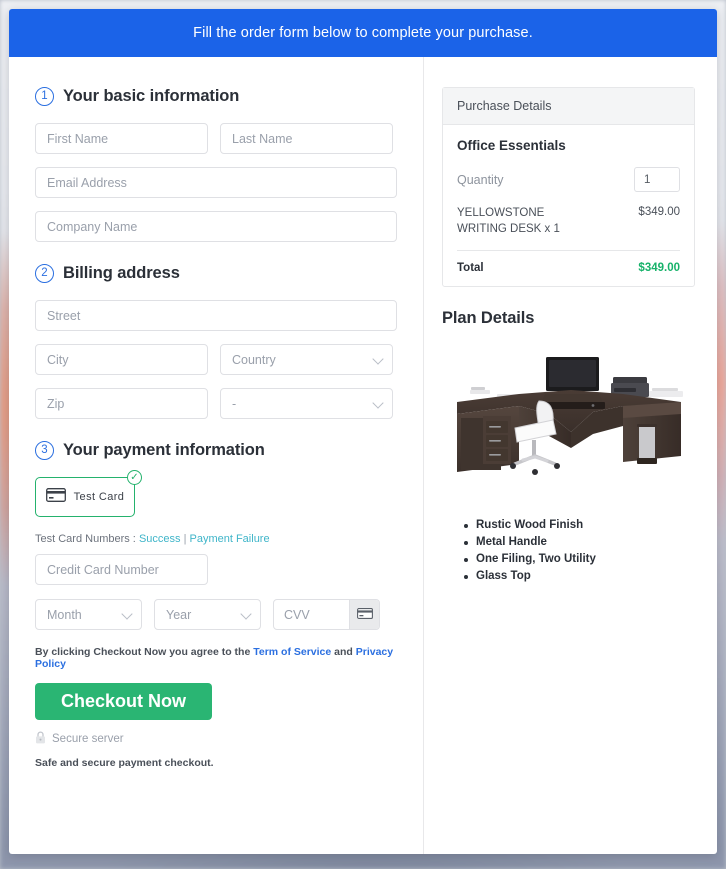 The image size is (726, 869). Describe the element at coordinates (164, 450) in the screenshot. I see `step-title-payment-information: Your payment information` at that location.